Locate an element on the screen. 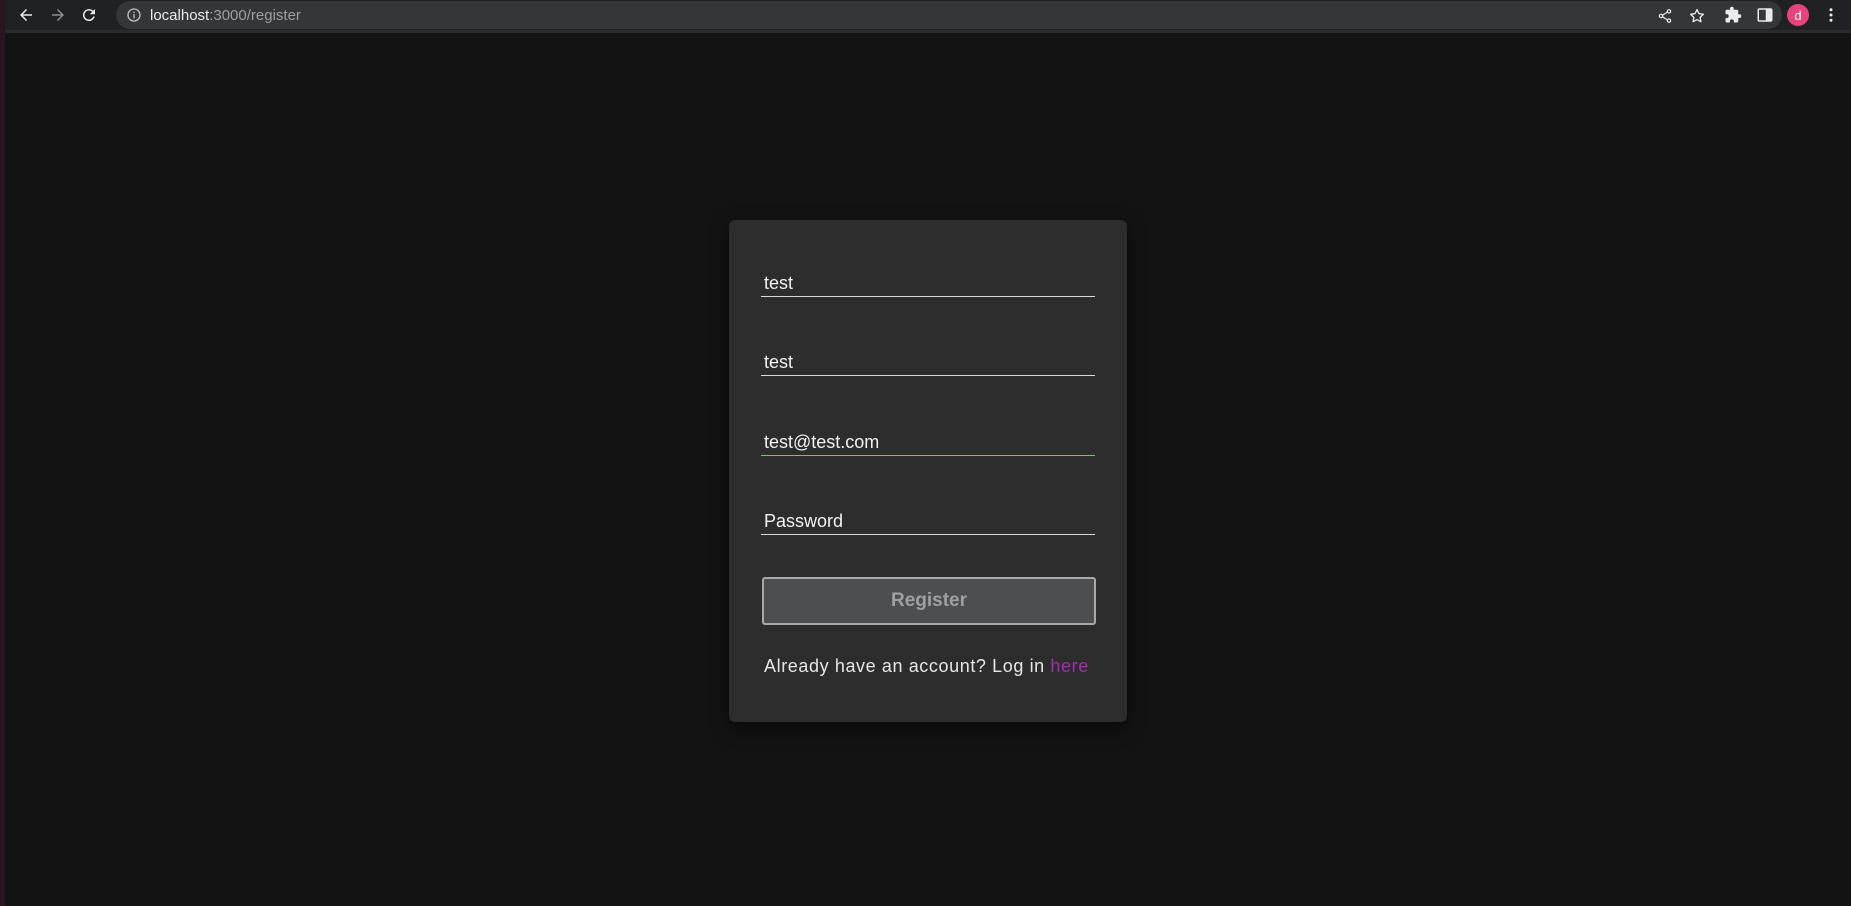  avatar-letter: d is located at coordinates (1798, 15).